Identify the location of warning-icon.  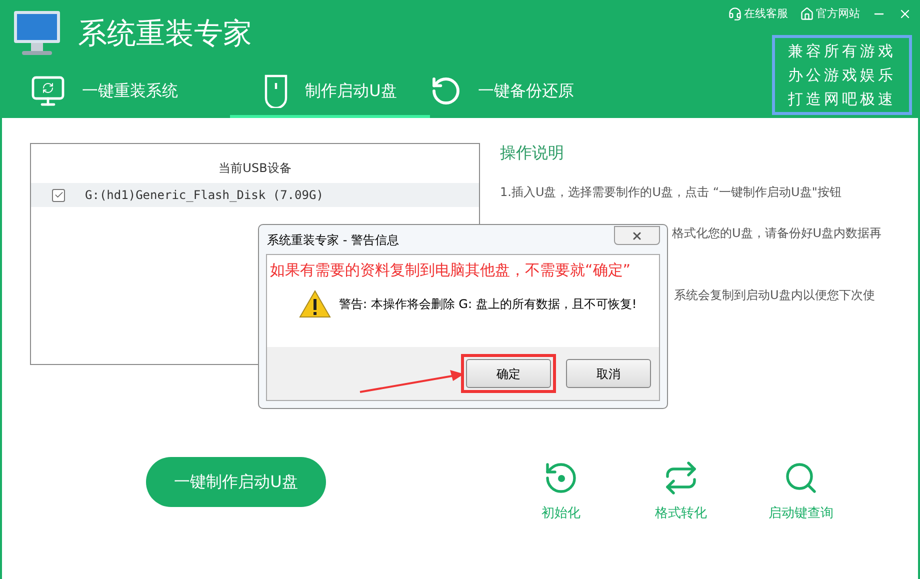
(315, 304).